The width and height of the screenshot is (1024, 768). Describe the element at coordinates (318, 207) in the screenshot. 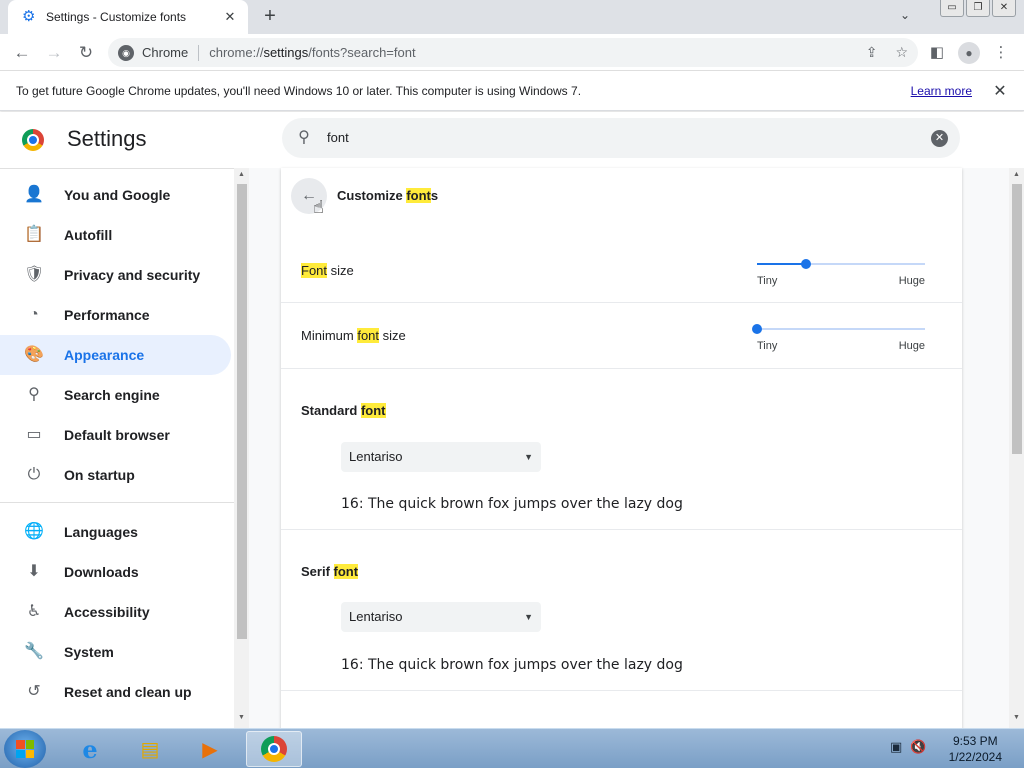

I see `hand-cursor-icon: ☝` at that location.